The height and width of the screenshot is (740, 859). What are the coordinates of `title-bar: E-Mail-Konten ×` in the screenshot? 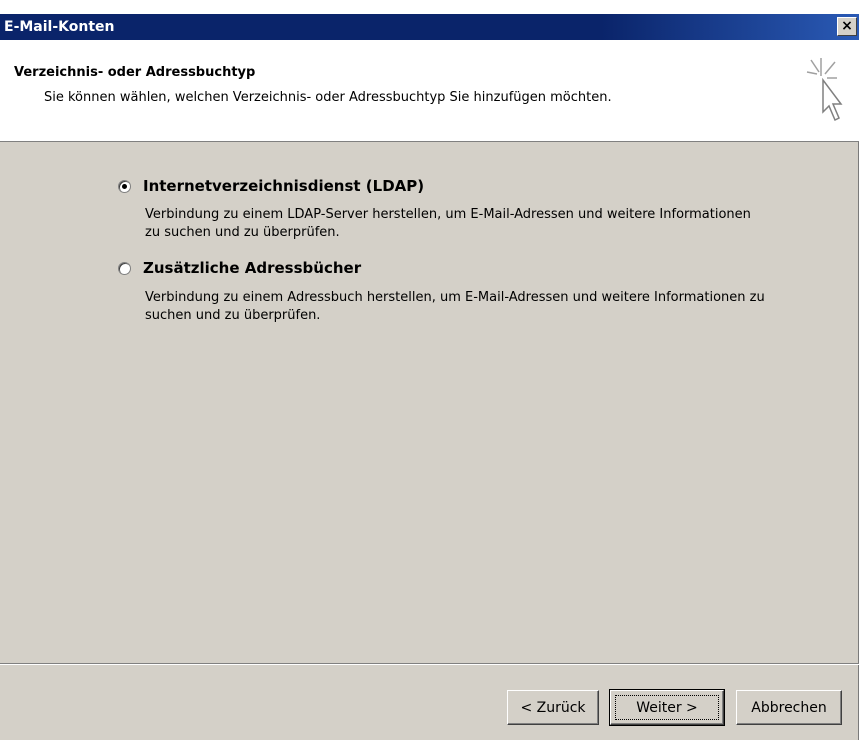 It's located at (429, 27).